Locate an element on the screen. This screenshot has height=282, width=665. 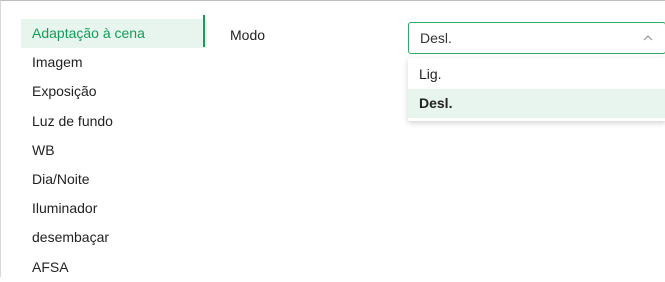
mode-select-value: Desl. is located at coordinates (436, 38).